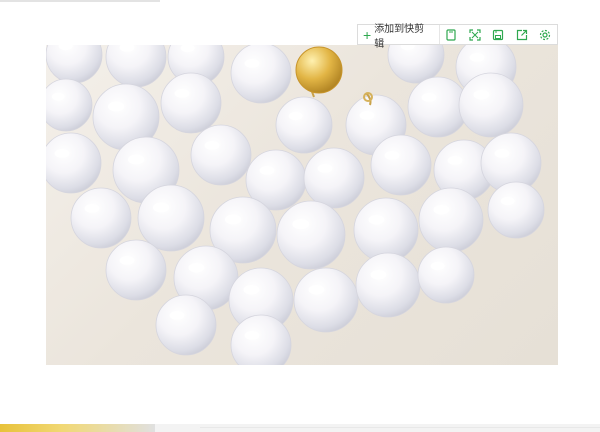 Image resolution: width=600 pixels, height=432 pixels. I want to click on window-icon, so click(451, 34).